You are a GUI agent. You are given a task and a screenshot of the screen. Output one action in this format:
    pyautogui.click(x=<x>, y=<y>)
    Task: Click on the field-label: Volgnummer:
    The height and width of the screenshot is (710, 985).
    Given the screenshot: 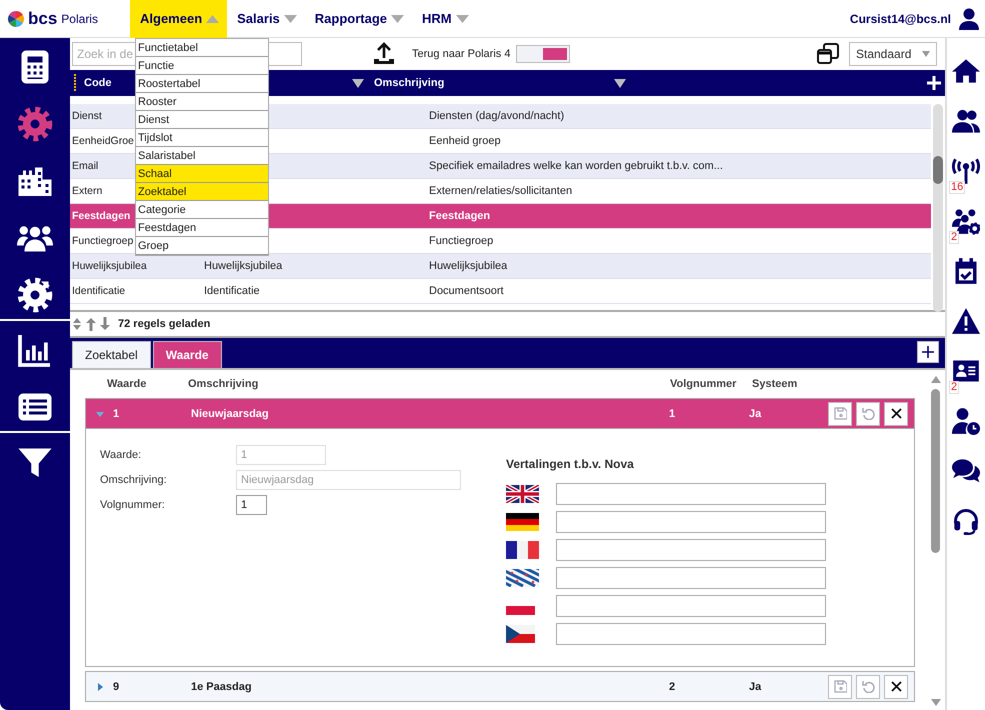 What is the action you would take?
    pyautogui.click(x=133, y=505)
    